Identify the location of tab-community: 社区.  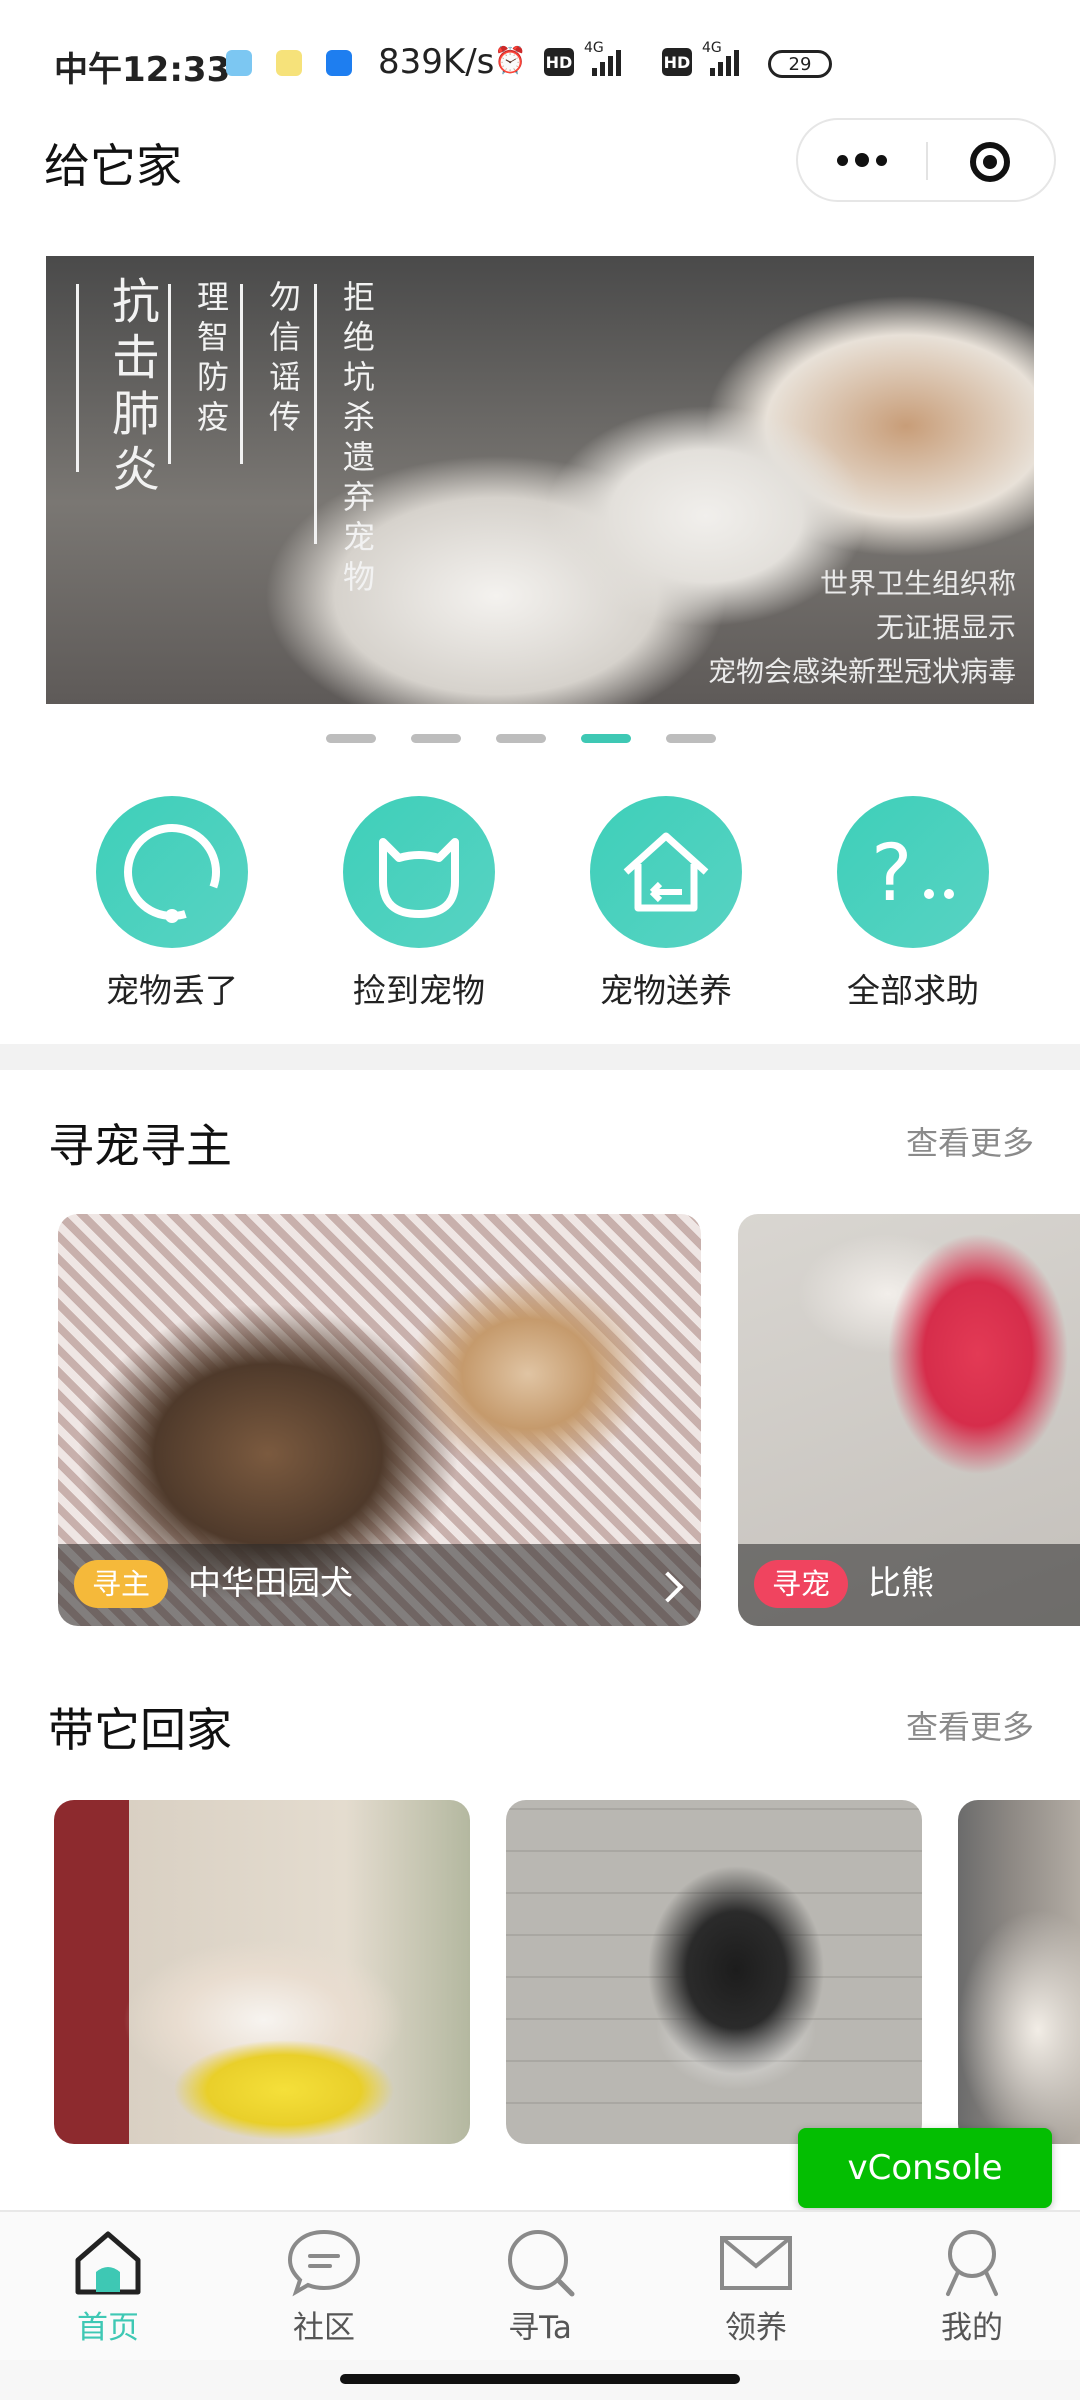
(324, 2285).